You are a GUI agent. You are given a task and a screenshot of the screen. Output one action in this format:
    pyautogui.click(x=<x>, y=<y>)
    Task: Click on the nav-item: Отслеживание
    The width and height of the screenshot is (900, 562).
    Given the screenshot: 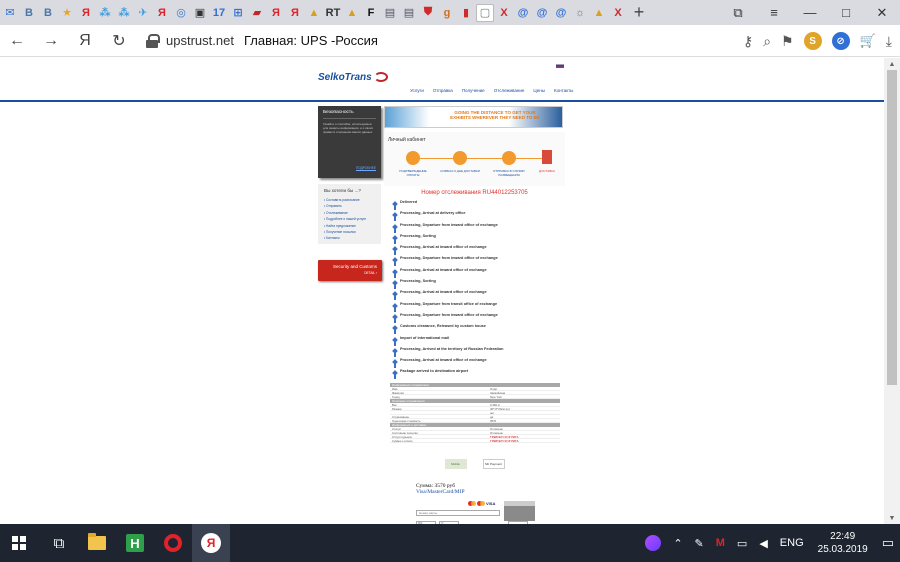 What is the action you would take?
    pyautogui.click(x=509, y=90)
    